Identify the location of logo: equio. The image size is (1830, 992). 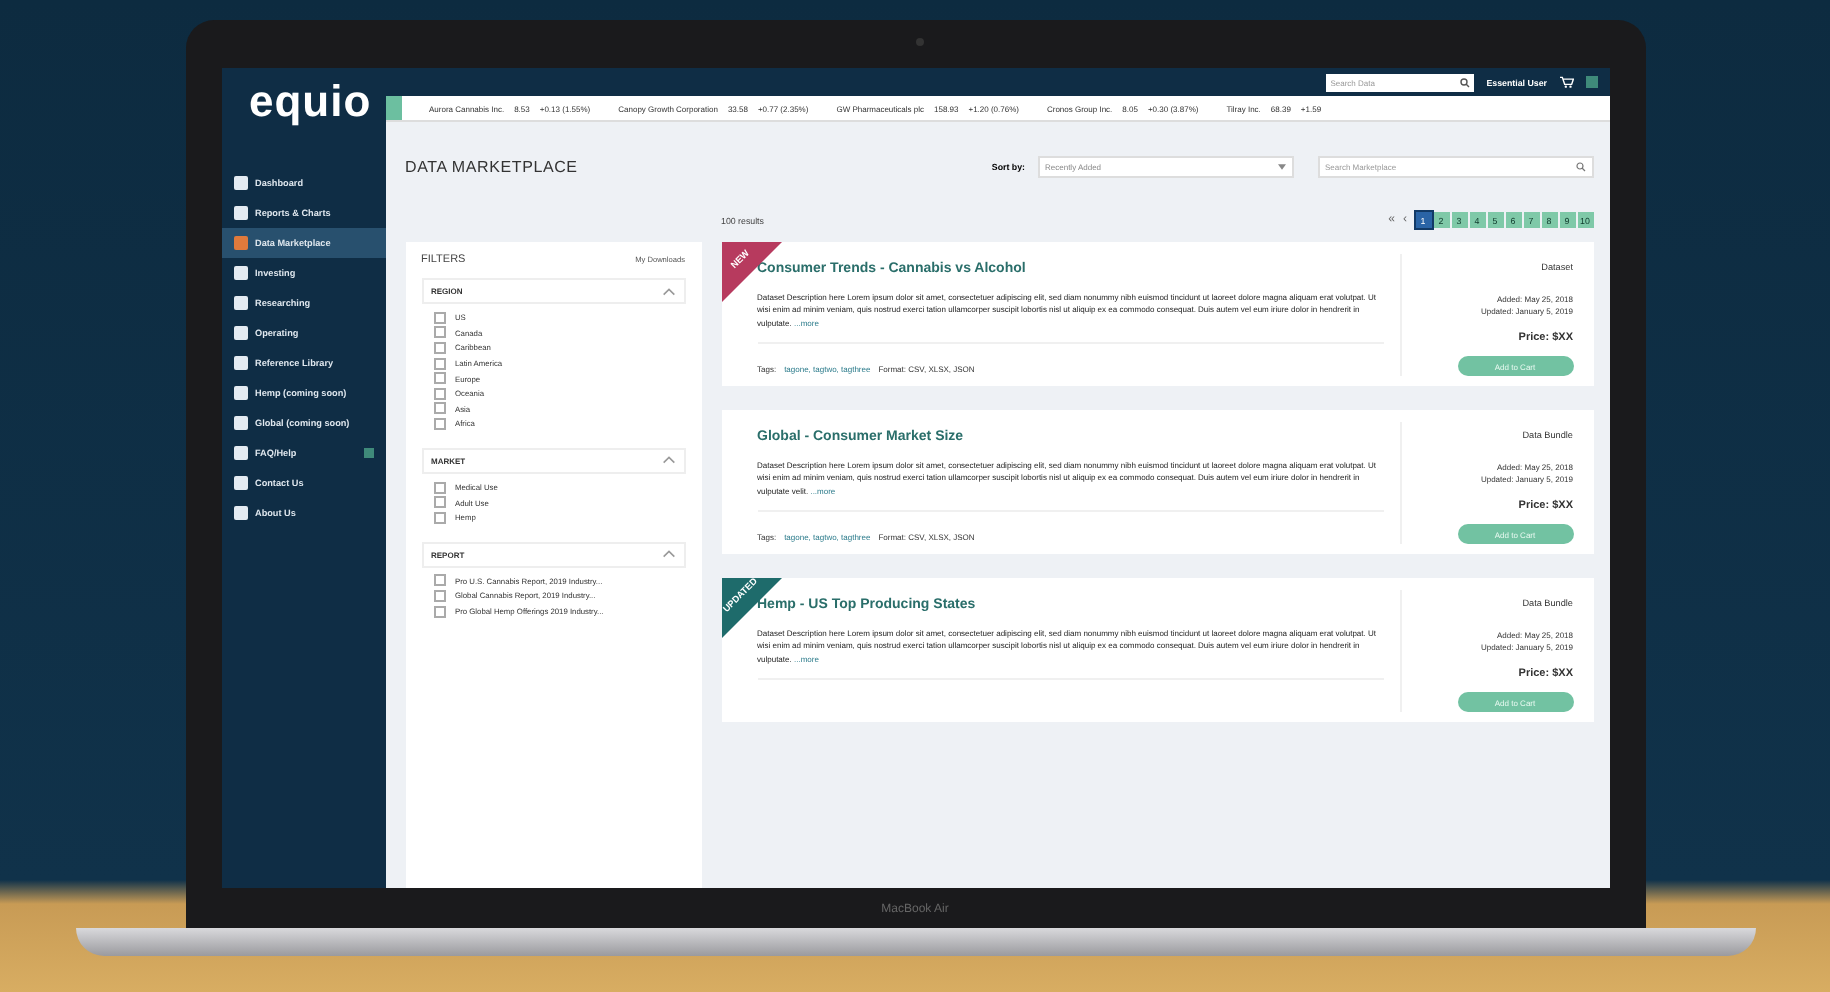
(310, 103).